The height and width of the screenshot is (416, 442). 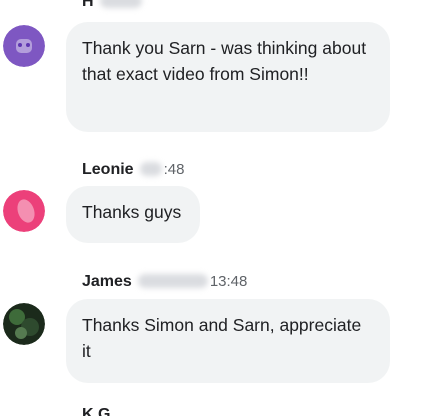 I want to click on message-time: 13:48, so click(x=228, y=281).